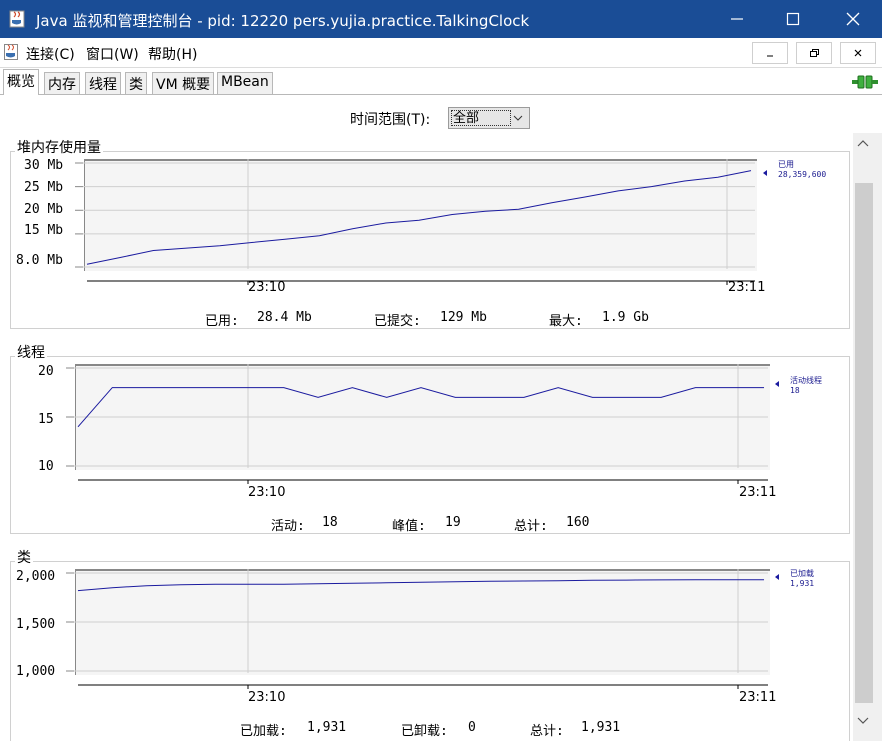  Describe the element at coordinates (770, 53) in the screenshot. I see `inner-minimize-button` at that location.